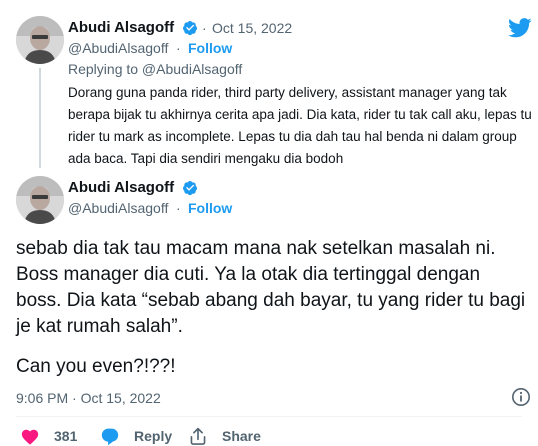 The height and width of the screenshot is (446, 538). I want to click on reply-icon, so click(110, 436).